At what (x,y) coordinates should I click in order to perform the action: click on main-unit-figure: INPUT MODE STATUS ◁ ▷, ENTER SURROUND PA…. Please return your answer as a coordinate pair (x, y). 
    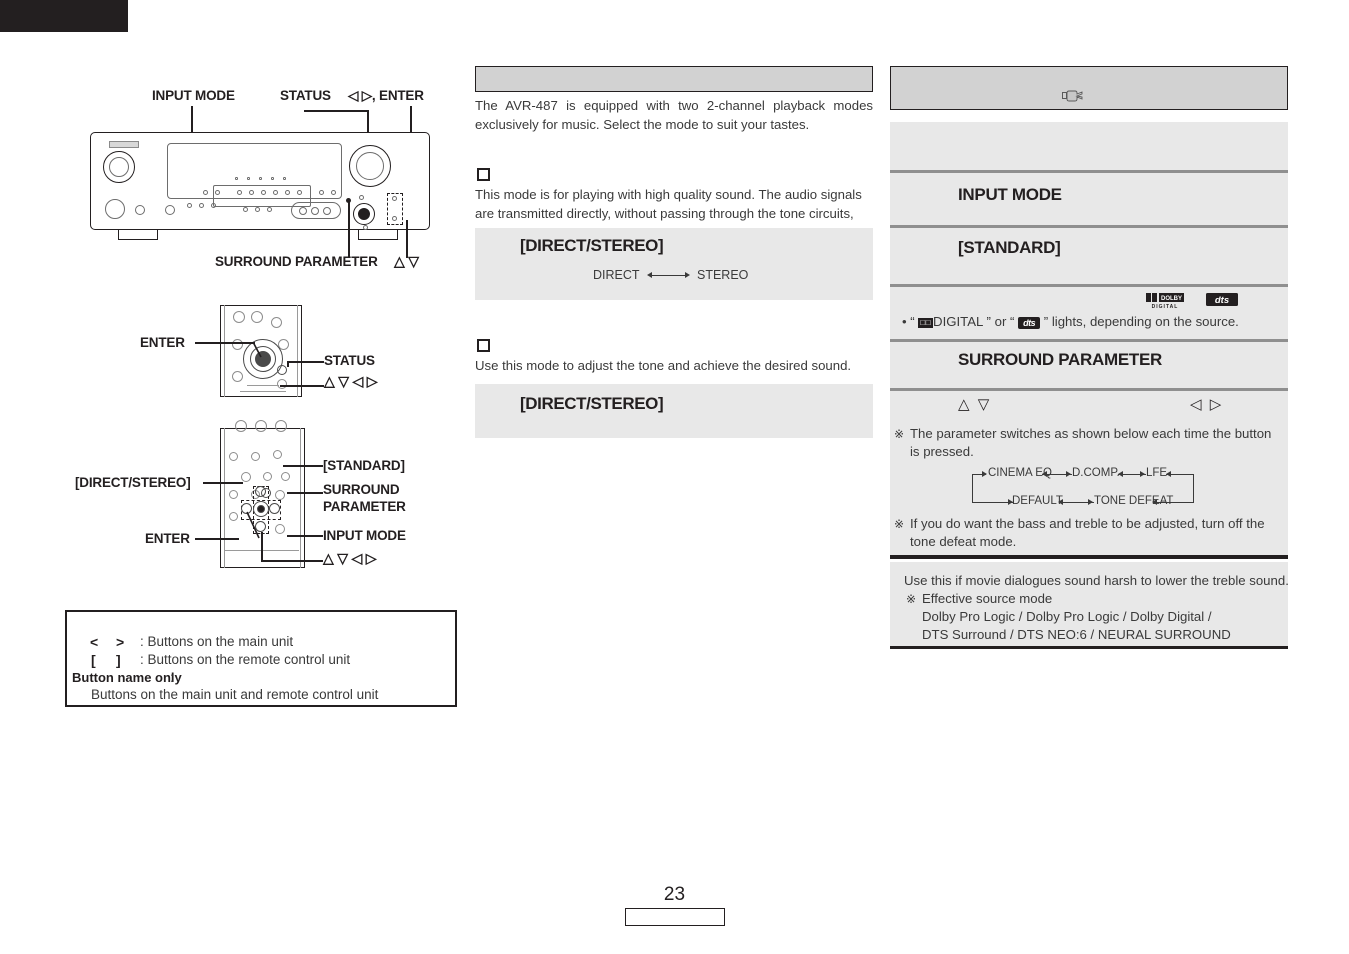
    Looking at the image, I should click on (265, 179).